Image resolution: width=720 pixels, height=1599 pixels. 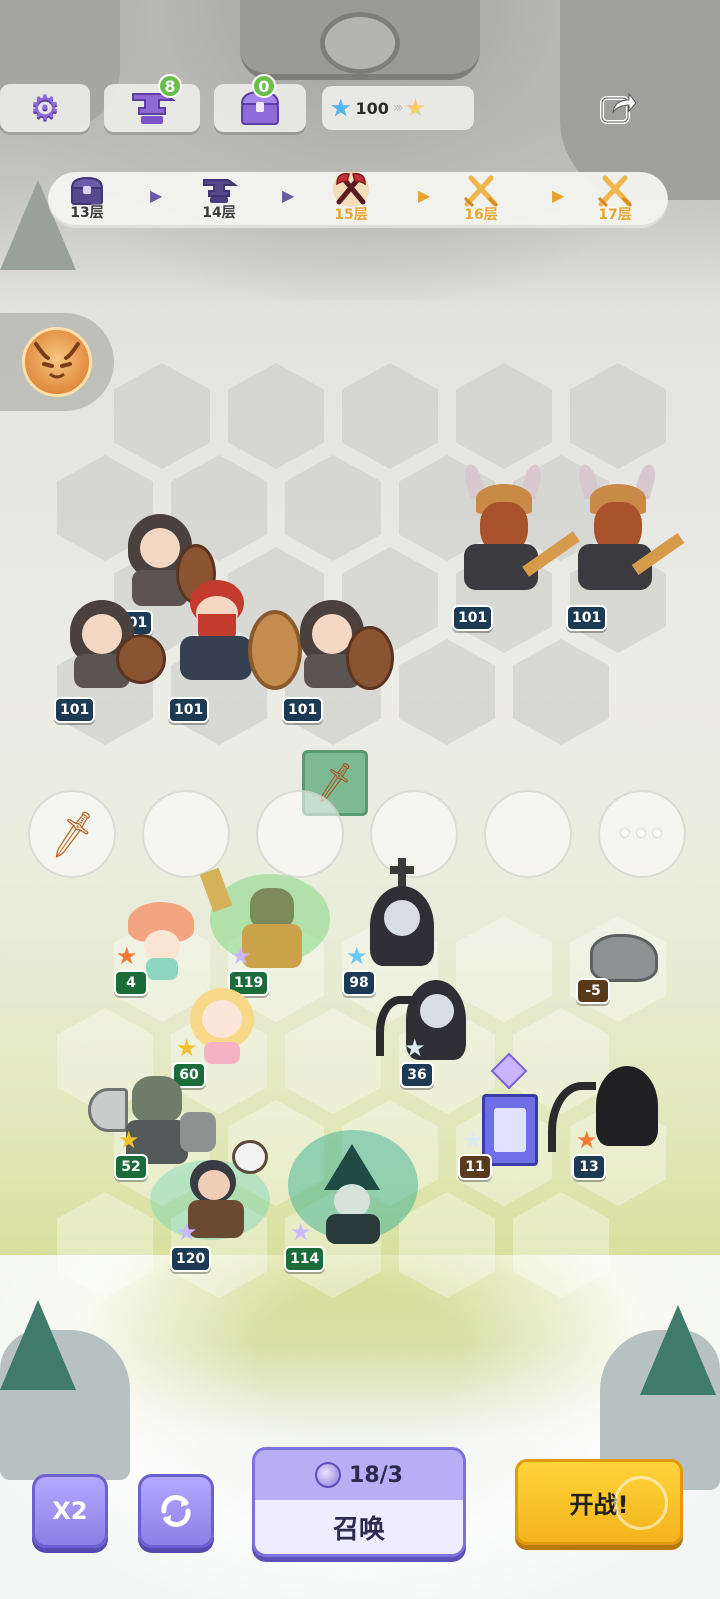 I want to click on summon-button: 18/3 召唤, so click(x=359, y=1502).